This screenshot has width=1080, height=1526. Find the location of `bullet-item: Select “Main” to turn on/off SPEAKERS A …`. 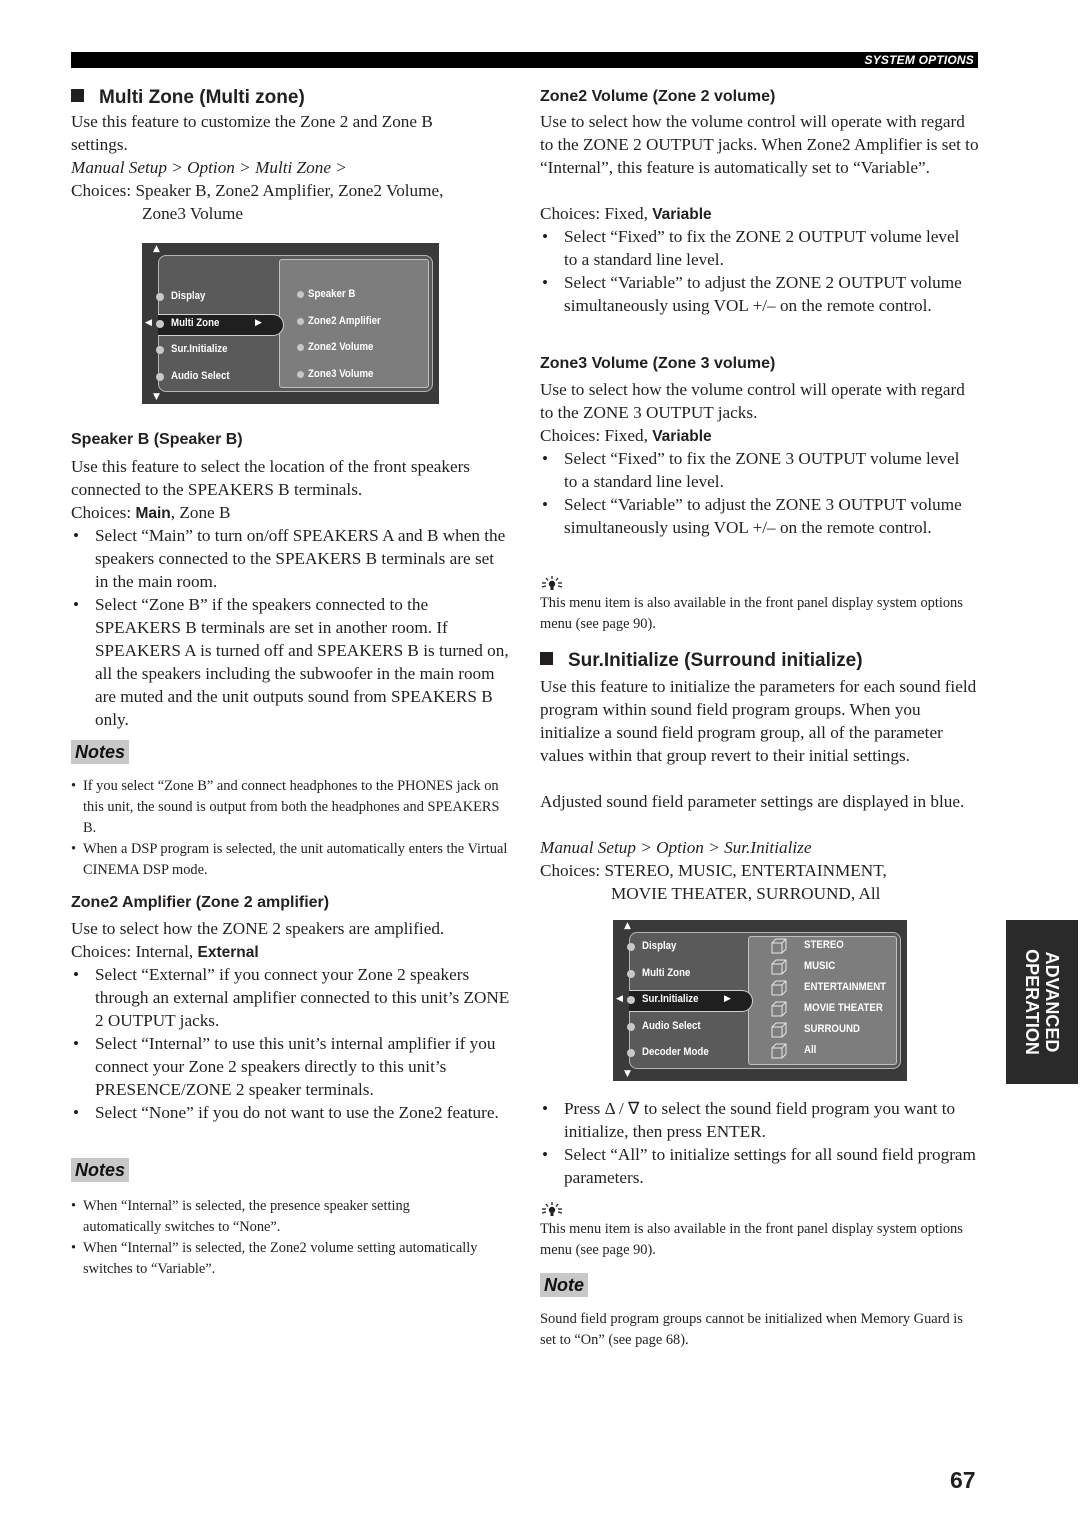

bullet-item: Select “Main” to turn on/off SPEAKERS A … is located at coordinates (291, 558).